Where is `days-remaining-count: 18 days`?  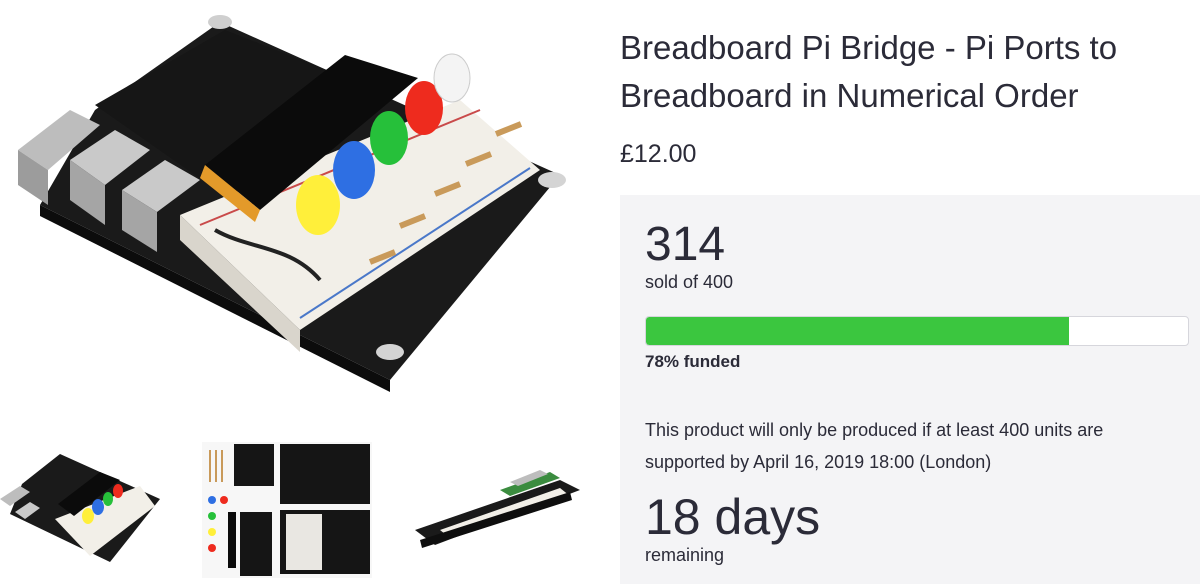 days-remaining-count: 18 days is located at coordinates (733, 517).